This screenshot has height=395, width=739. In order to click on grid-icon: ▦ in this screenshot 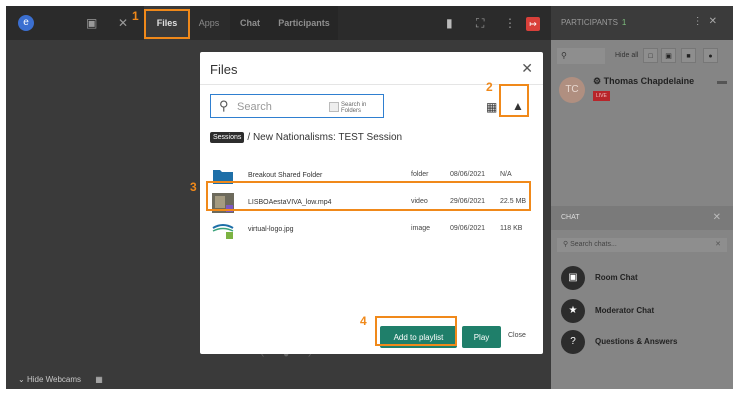, I will do `click(99, 379)`.